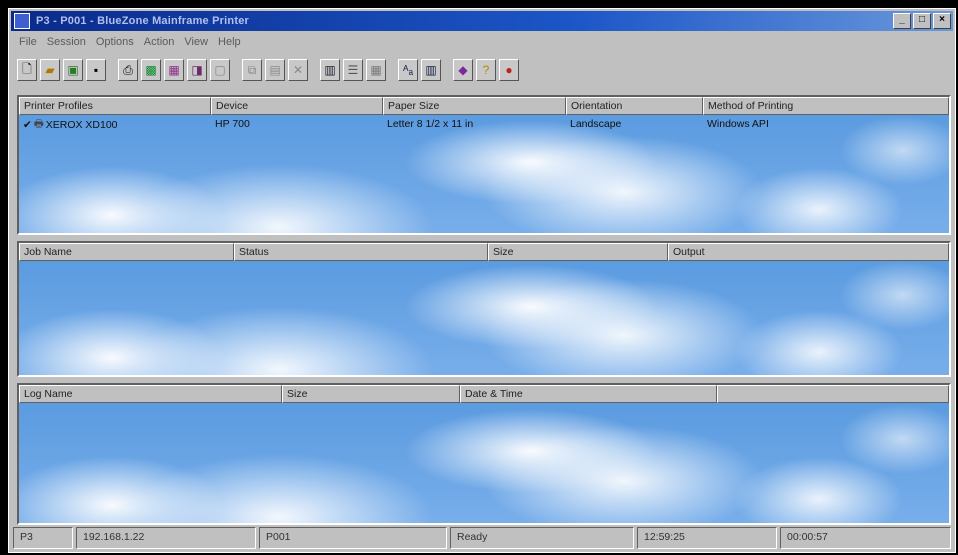  What do you see at coordinates (220, 70) in the screenshot?
I see `blank-icon: ▢` at bounding box center [220, 70].